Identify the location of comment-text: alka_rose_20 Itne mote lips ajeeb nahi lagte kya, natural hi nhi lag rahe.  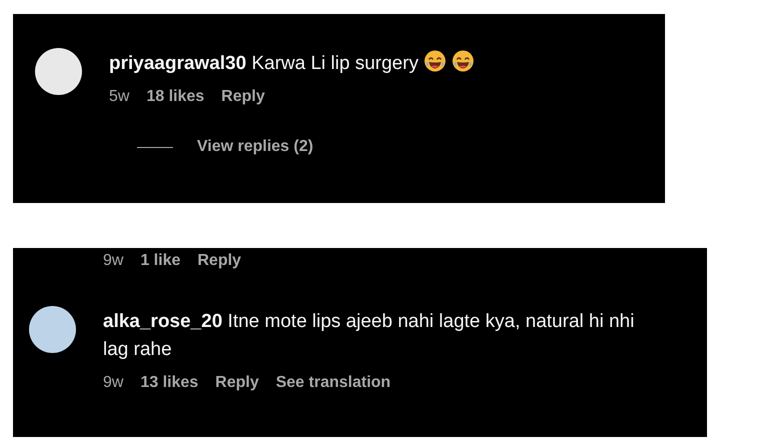
(369, 336).